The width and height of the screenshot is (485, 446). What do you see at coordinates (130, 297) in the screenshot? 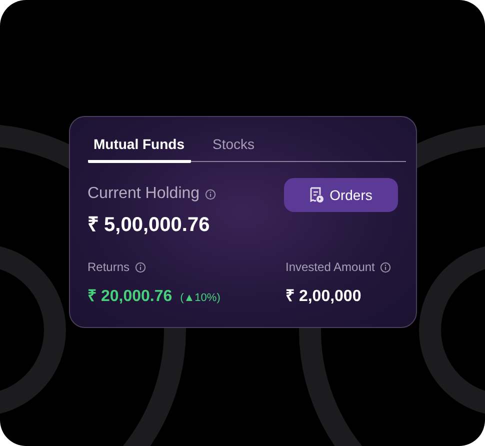
I see `returns-value: ₹ 20,000.76` at bounding box center [130, 297].